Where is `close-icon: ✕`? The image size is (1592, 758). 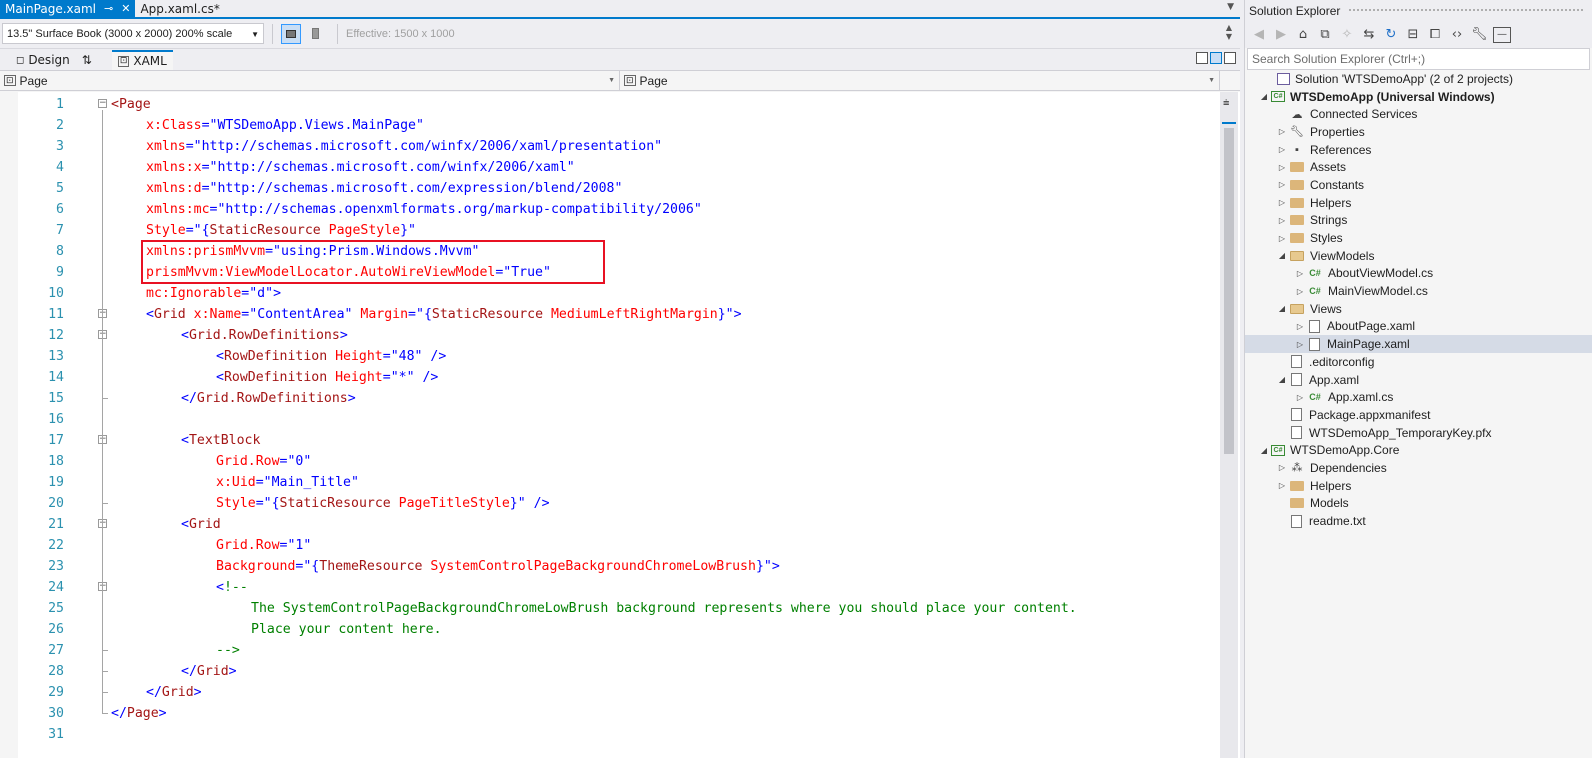
close-icon: ✕ is located at coordinates (125, 8).